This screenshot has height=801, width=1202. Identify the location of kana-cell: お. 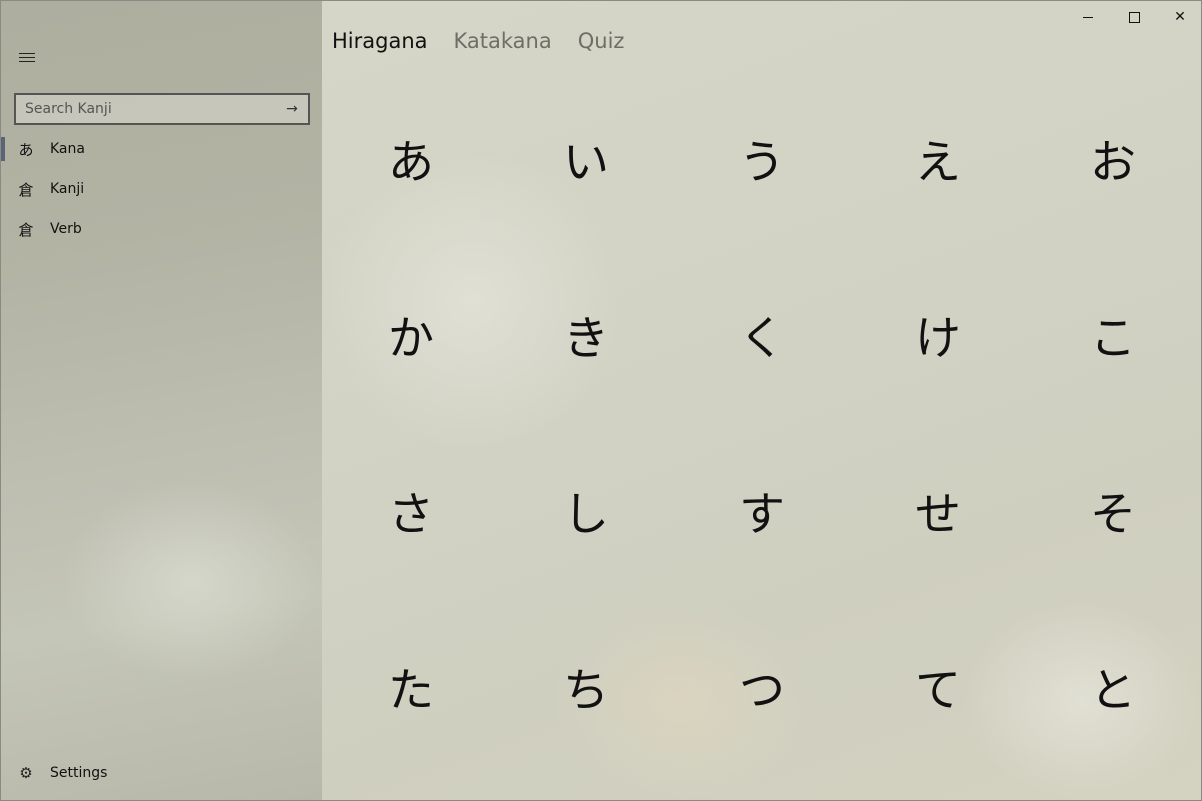
(1113, 159).